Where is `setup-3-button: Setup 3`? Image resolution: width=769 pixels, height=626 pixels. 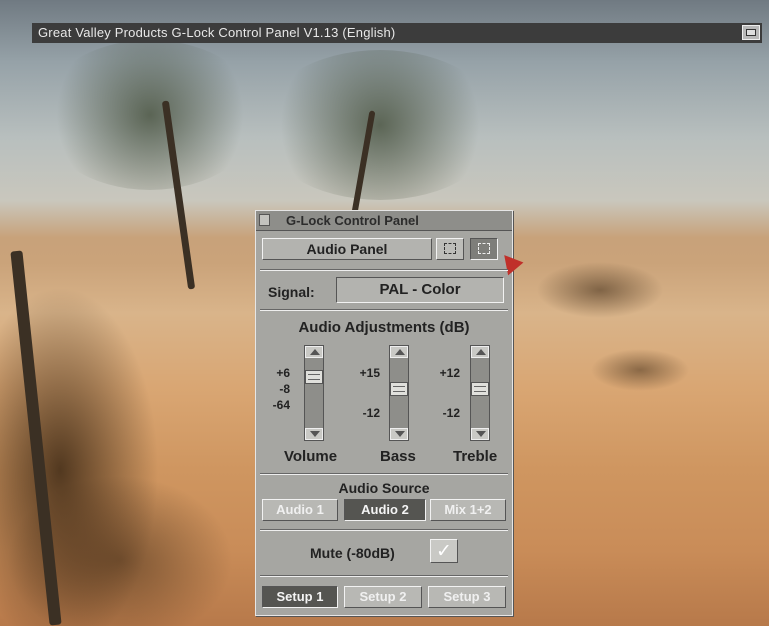 setup-3-button: Setup 3 is located at coordinates (467, 597).